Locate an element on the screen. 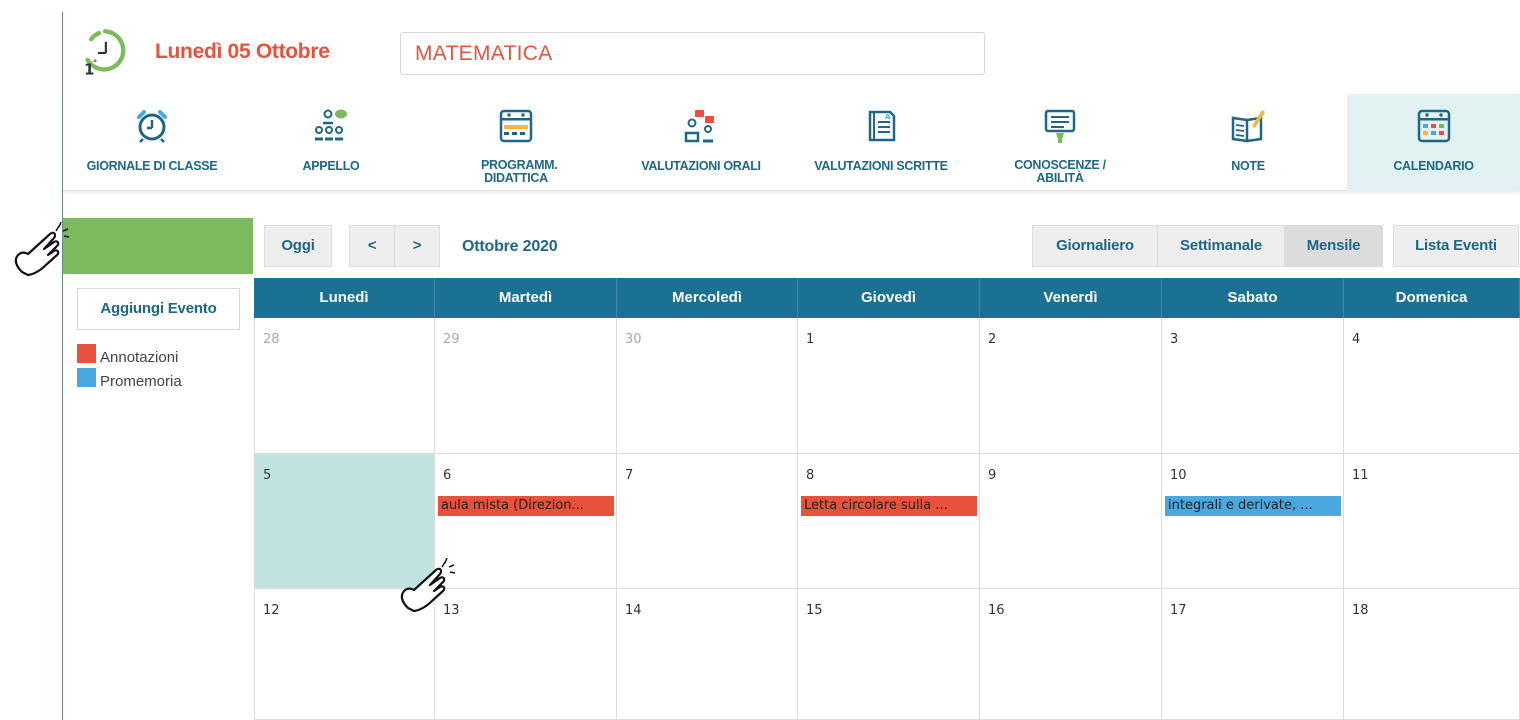  subject-name: MATEMATICA is located at coordinates (484, 53).